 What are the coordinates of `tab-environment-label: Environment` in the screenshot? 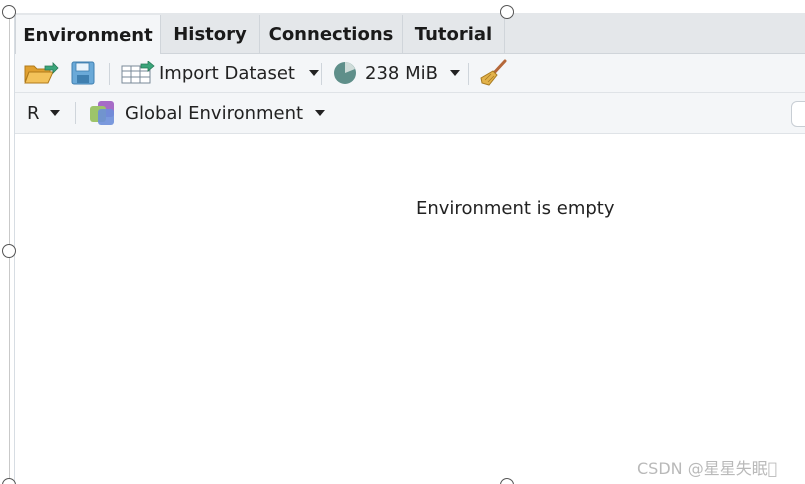 It's located at (88, 35).